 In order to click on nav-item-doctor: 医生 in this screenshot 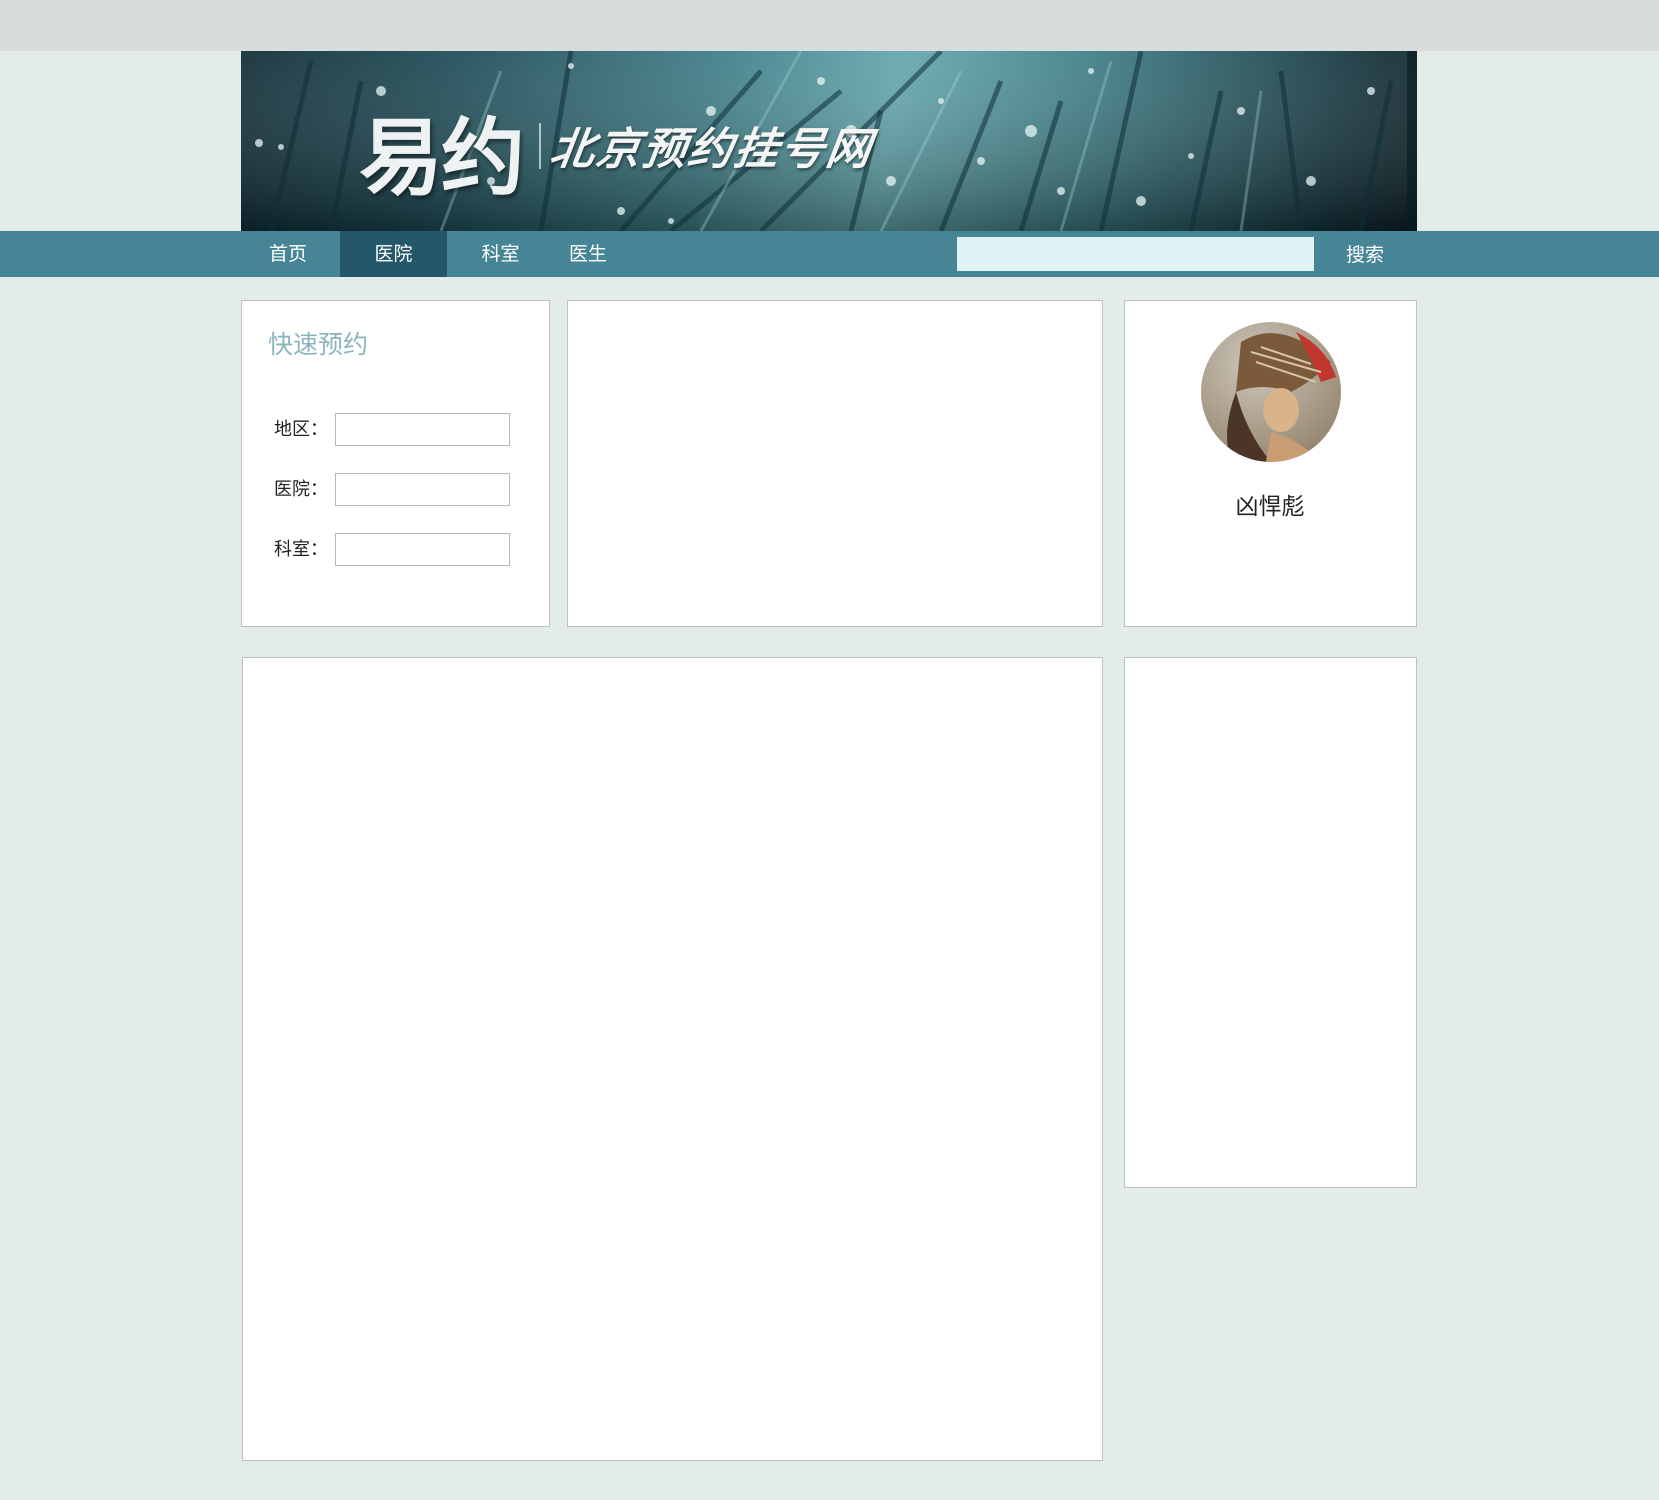, I will do `click(588, 254)`.